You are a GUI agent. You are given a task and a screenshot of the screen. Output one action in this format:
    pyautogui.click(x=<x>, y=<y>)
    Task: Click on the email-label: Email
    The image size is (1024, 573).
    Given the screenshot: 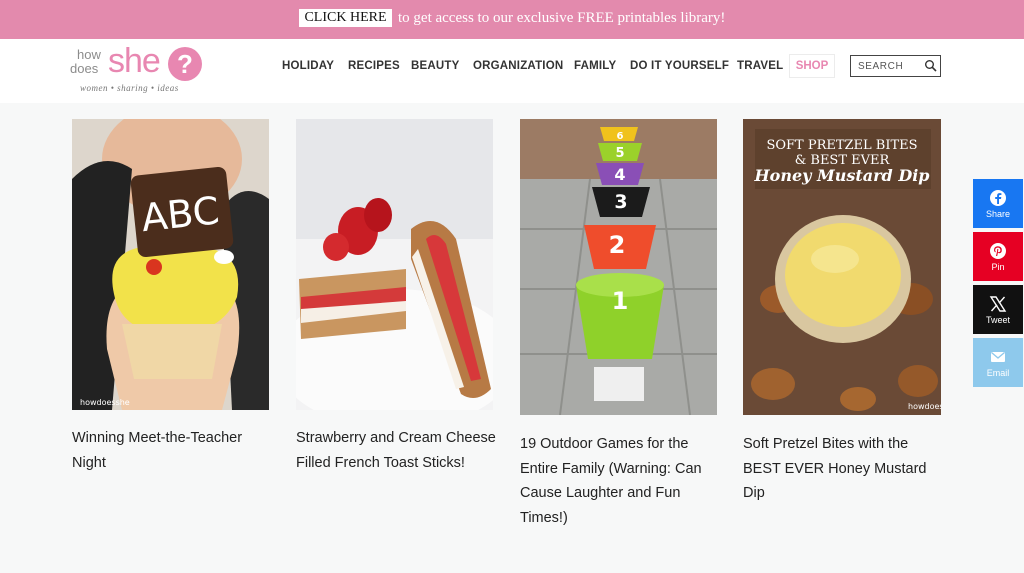 What is the action you would take?
    pyautogui.click(x=998, y=373)
    